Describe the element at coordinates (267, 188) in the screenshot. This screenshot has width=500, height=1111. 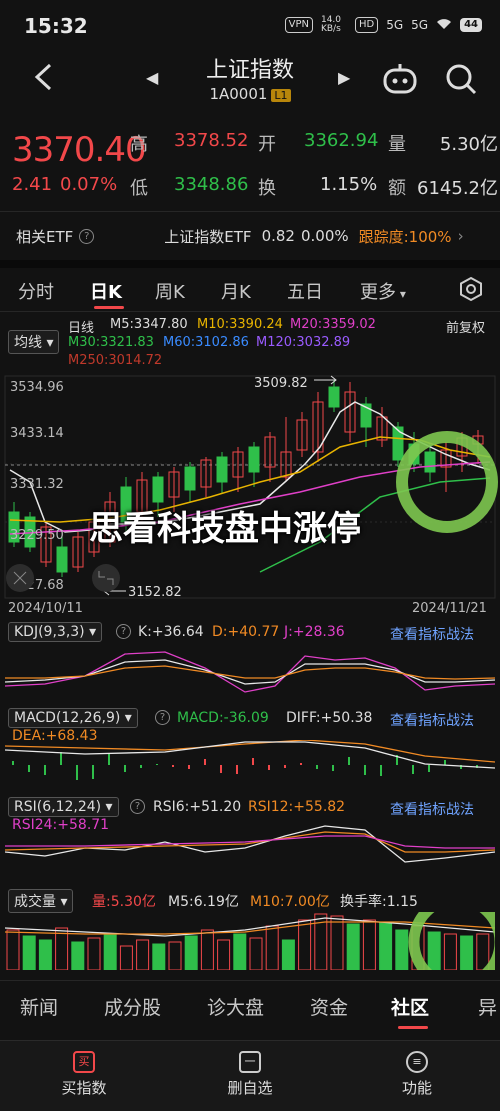
I see `turnover-label: 换` at that location.